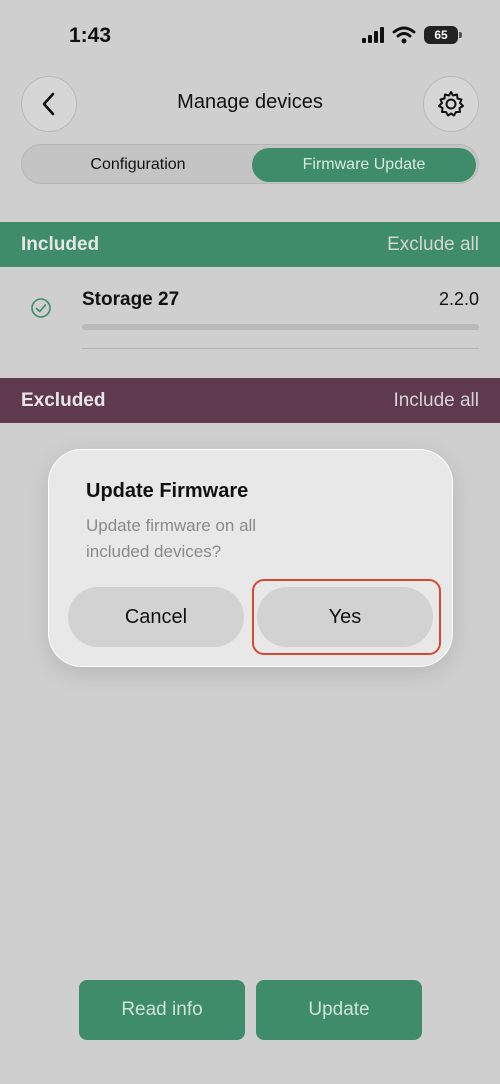 The height and width of the screenshot is (1084, 500). Describe the element at coordinates (280, 327) in the screenshot. I see `device-progress-bar` at that location.